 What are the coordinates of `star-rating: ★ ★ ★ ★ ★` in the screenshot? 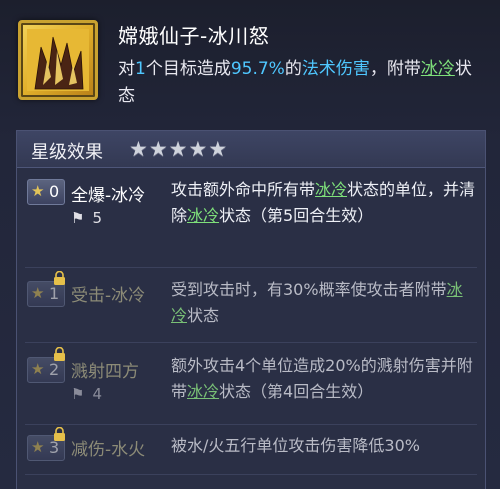 It's located at (178, 149).